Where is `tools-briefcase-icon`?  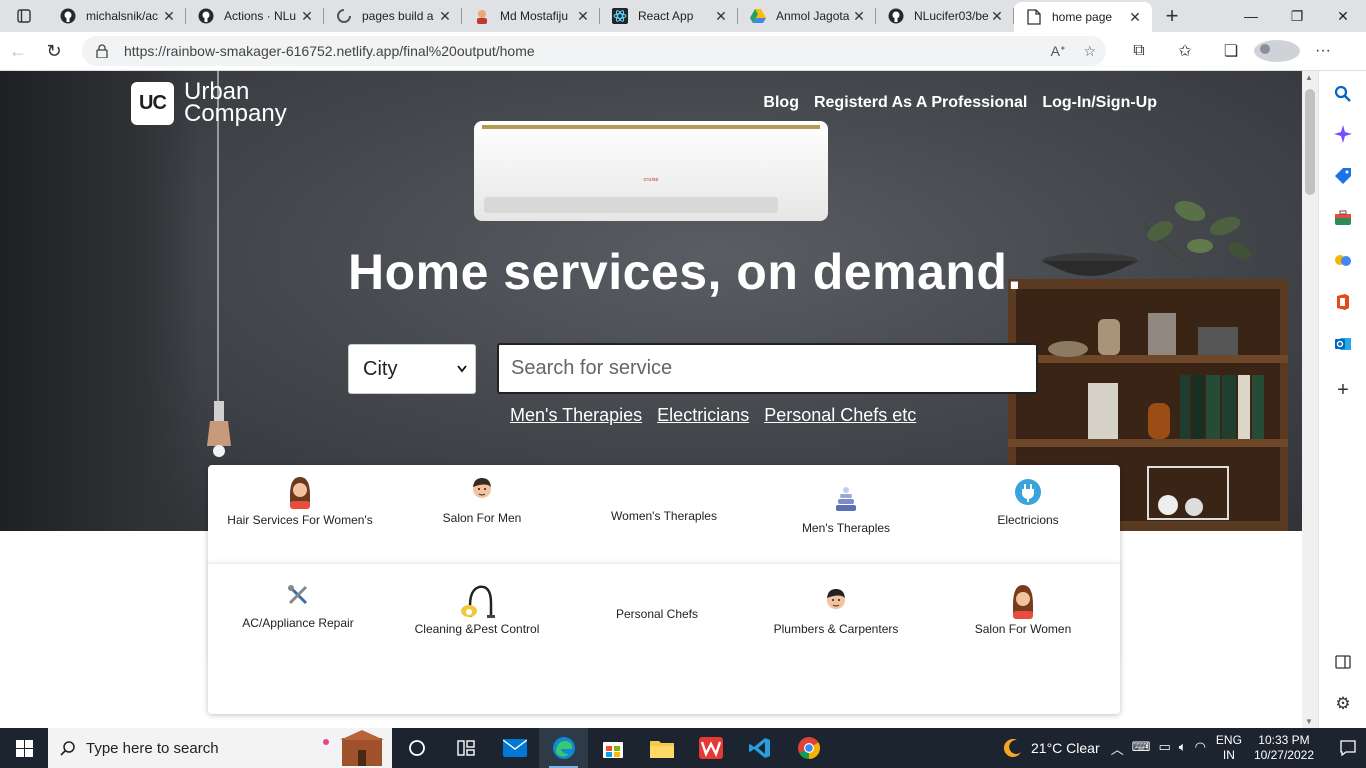
tools-briefcase-icon is located at coordinates (1343, 218).